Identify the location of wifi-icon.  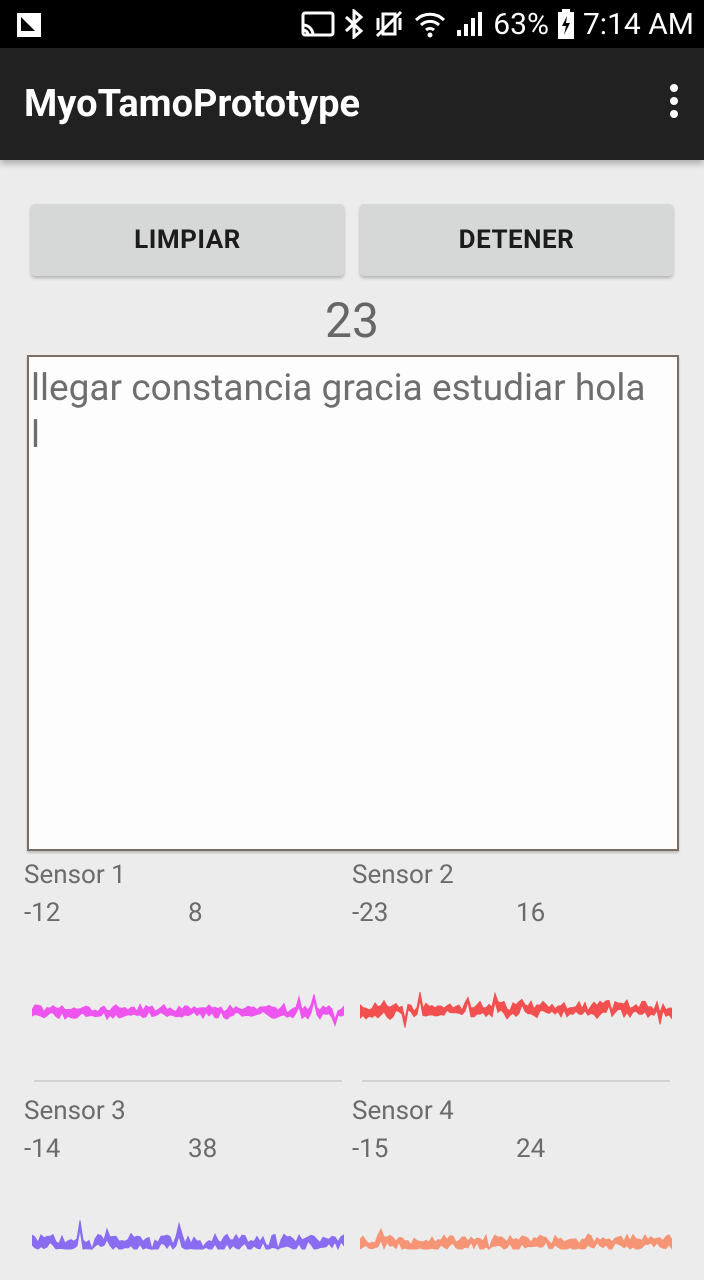
(430, 25).